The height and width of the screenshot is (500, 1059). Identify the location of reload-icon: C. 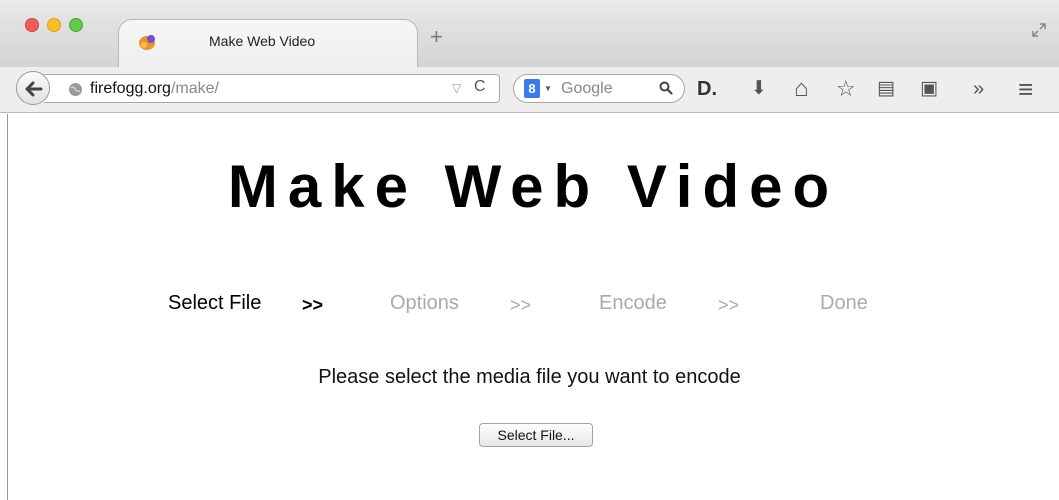
(480, 87).